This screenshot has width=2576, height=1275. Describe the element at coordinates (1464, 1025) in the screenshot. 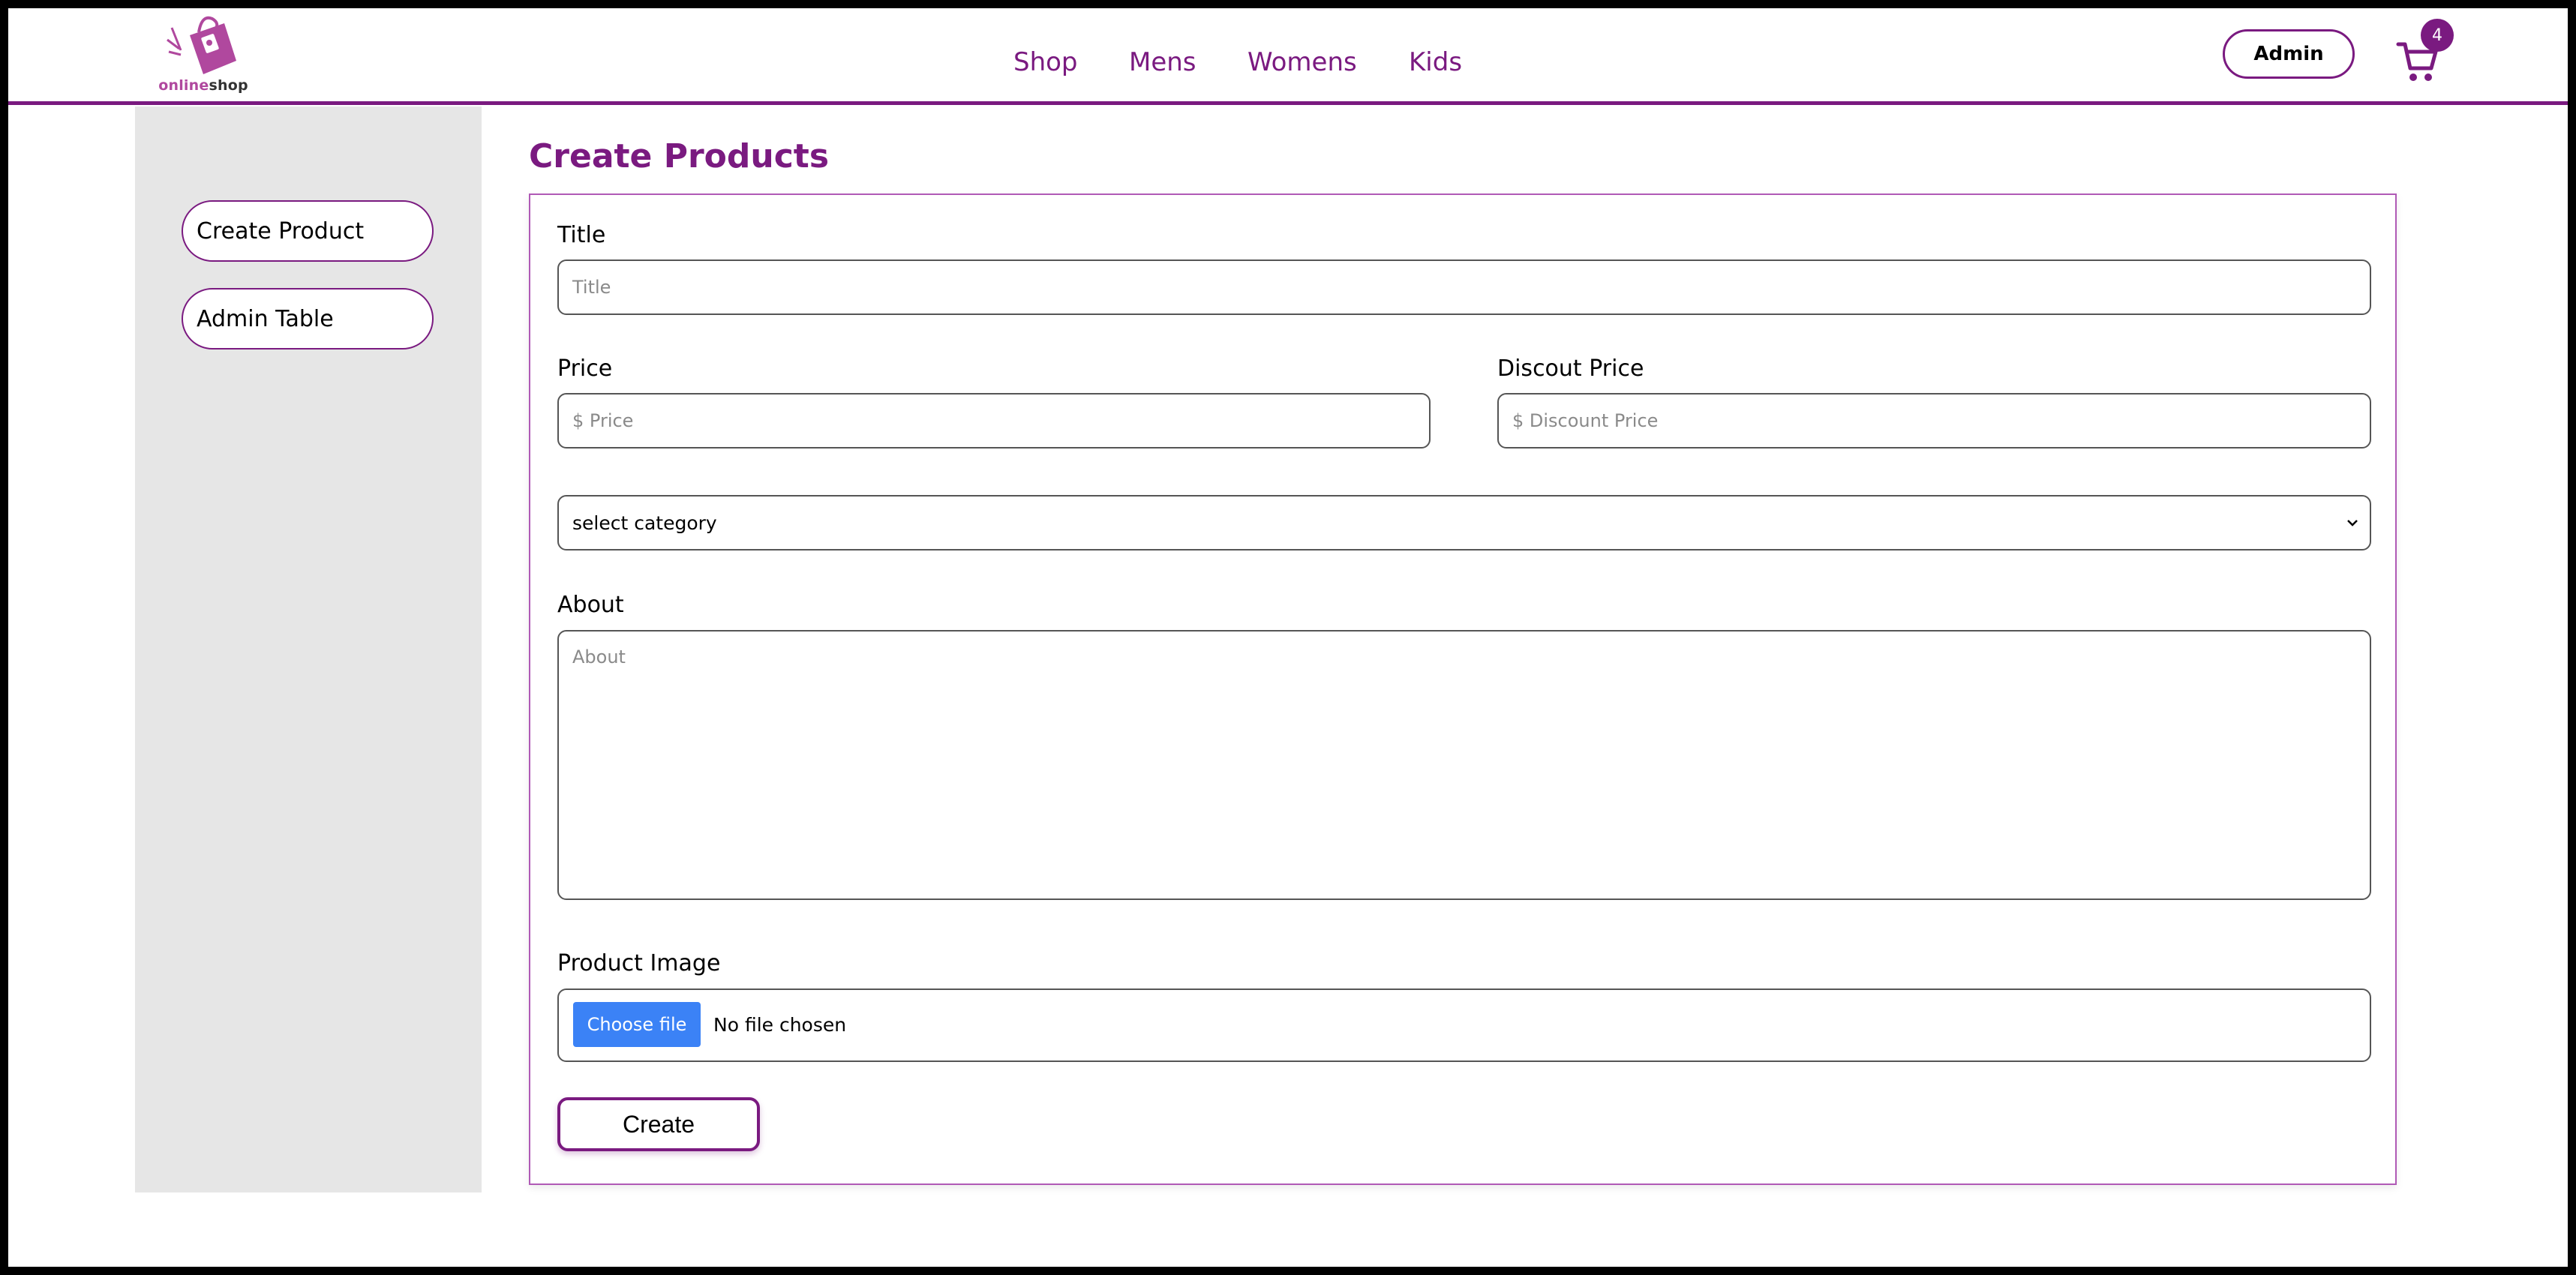

I see `product-image-file-input: Choose file No file chosen` at that location.